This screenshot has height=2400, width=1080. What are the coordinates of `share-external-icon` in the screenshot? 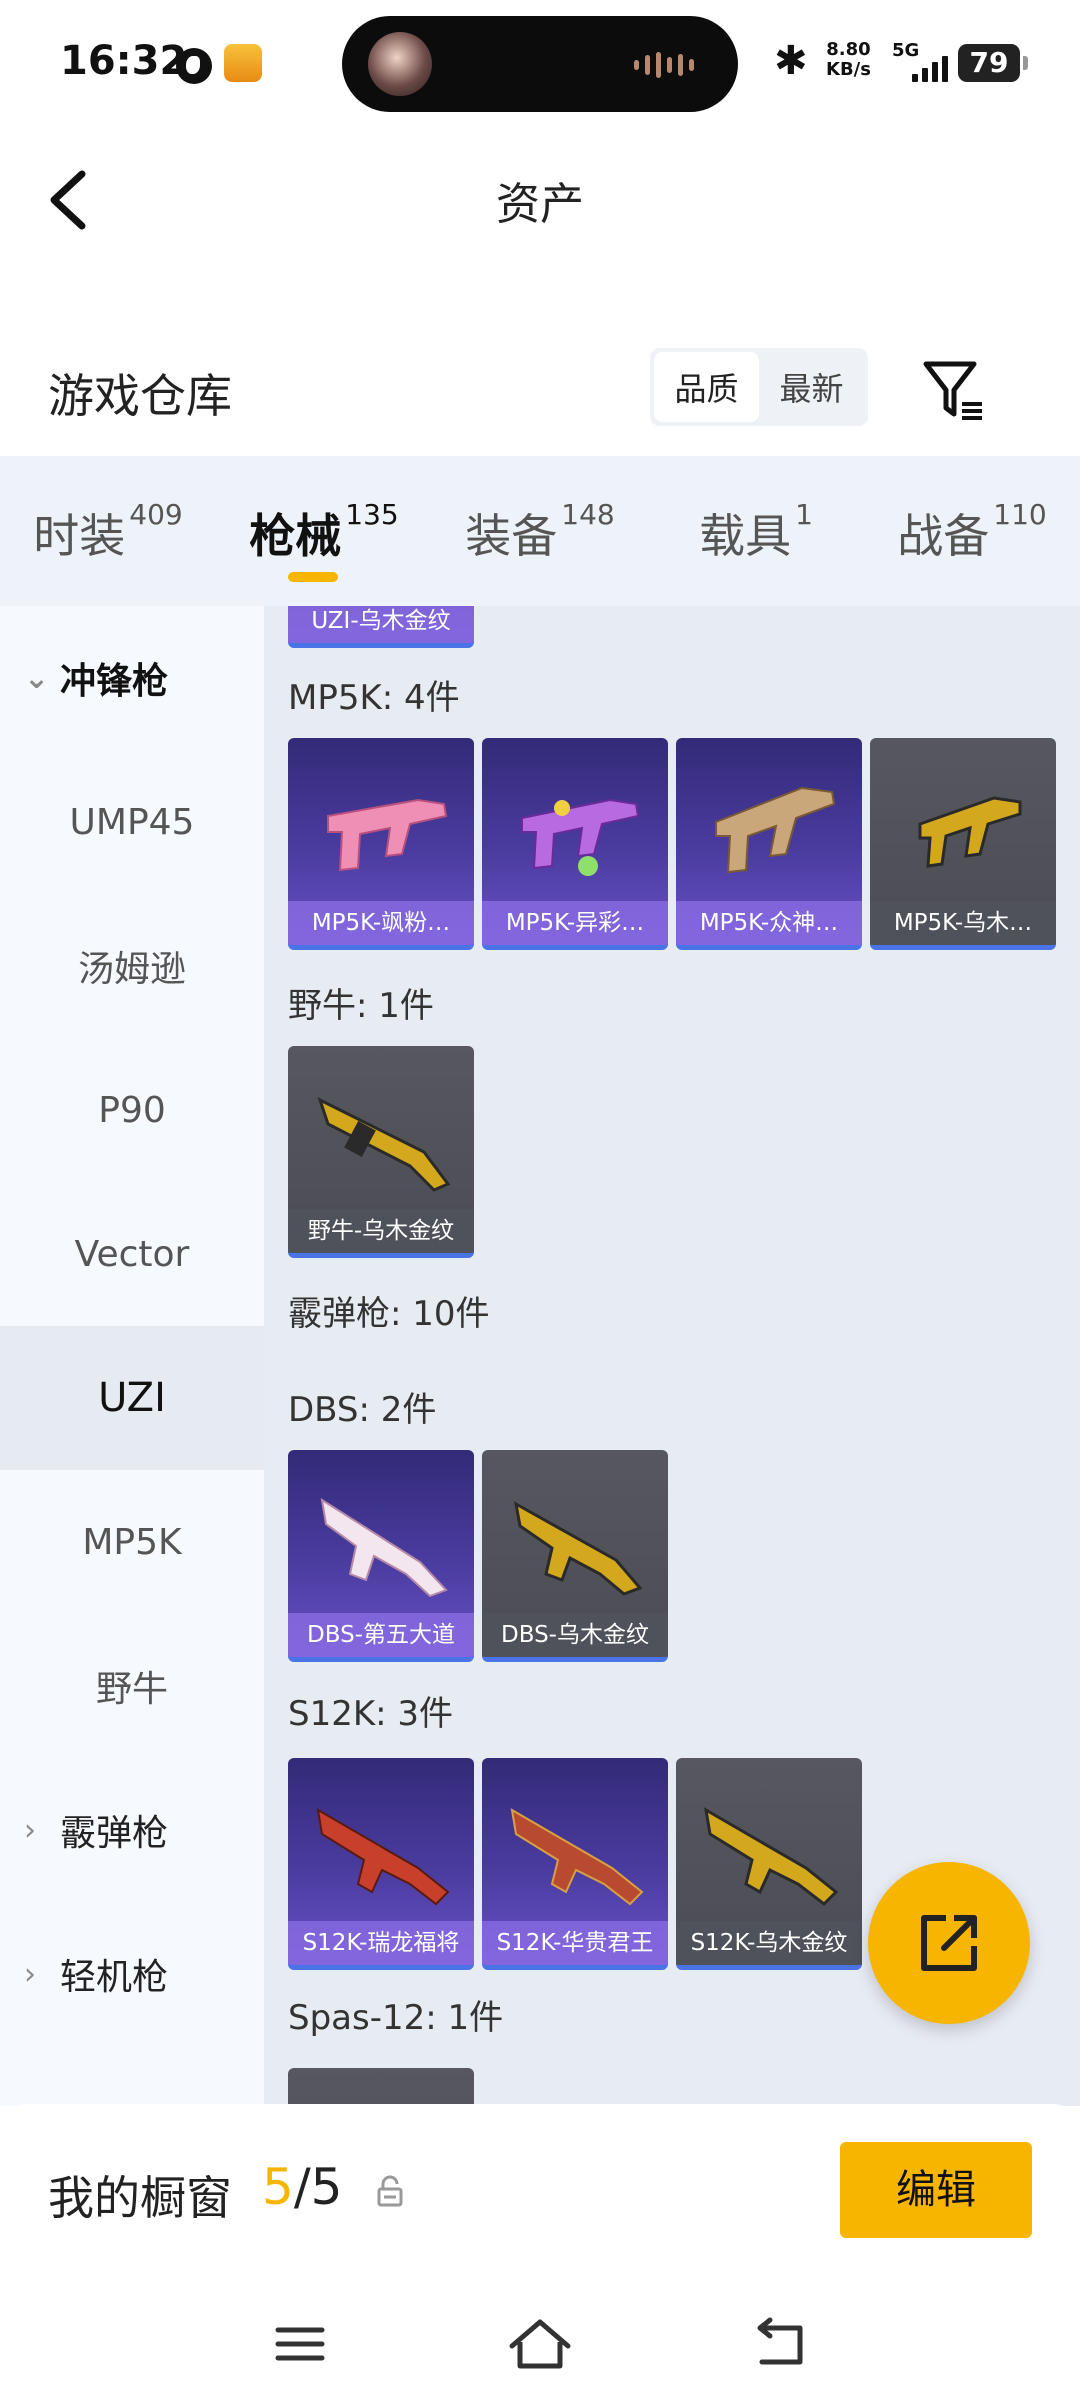 It's located at (949, 1943).